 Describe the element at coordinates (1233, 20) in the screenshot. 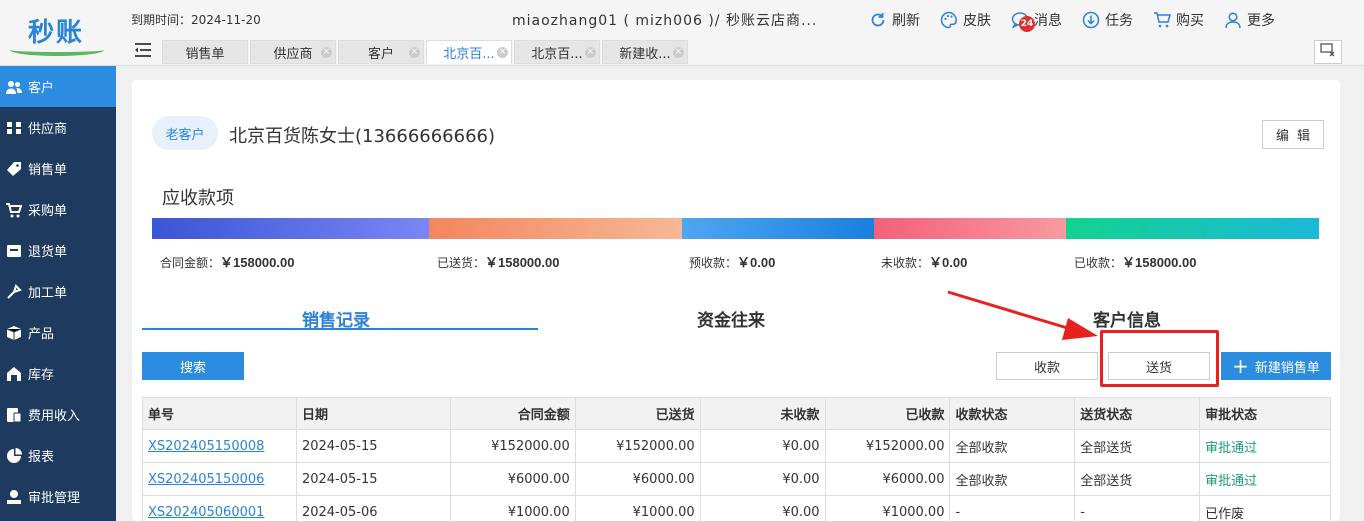

I see `user-icon` at that location.